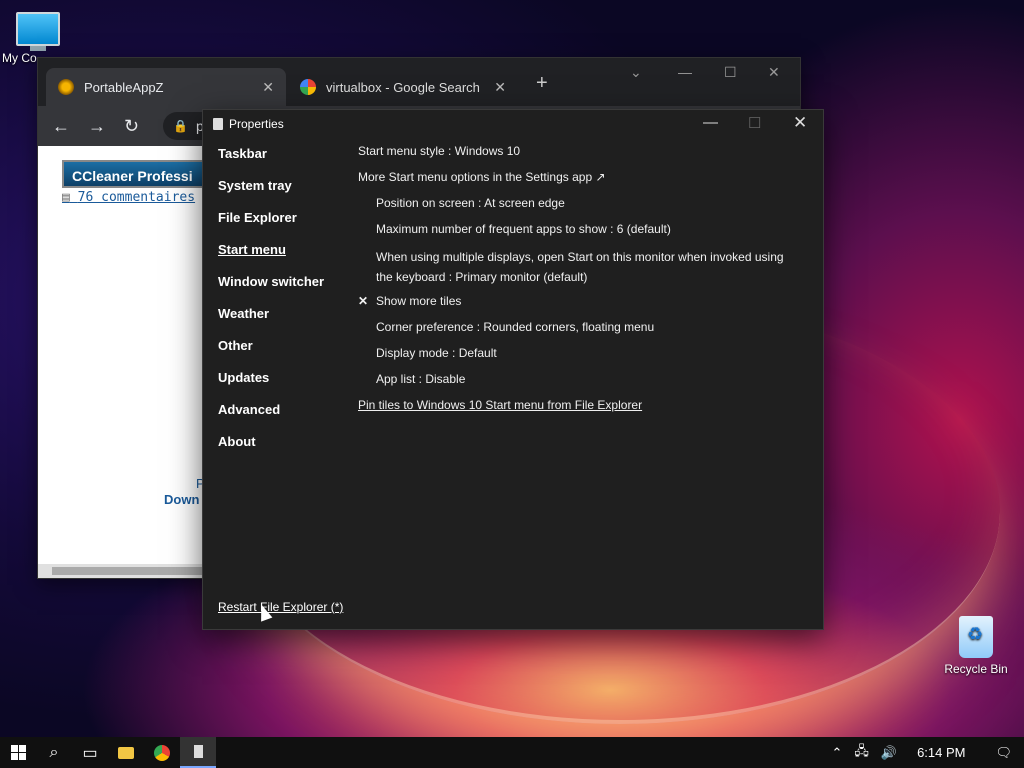  Describe the element at coordinates (578, 208) in the screenshot. I see `position-option: Position on screen : At screen edge` at that location.